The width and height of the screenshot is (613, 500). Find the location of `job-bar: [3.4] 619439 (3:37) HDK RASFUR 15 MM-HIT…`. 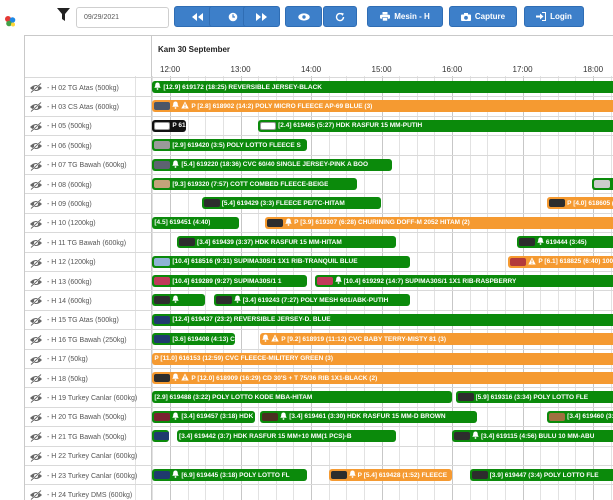

job-bar: [3.4] 619439 (3:37) HDK RASFUR 15 MM-HIT… is located at coordinates (286, 242).